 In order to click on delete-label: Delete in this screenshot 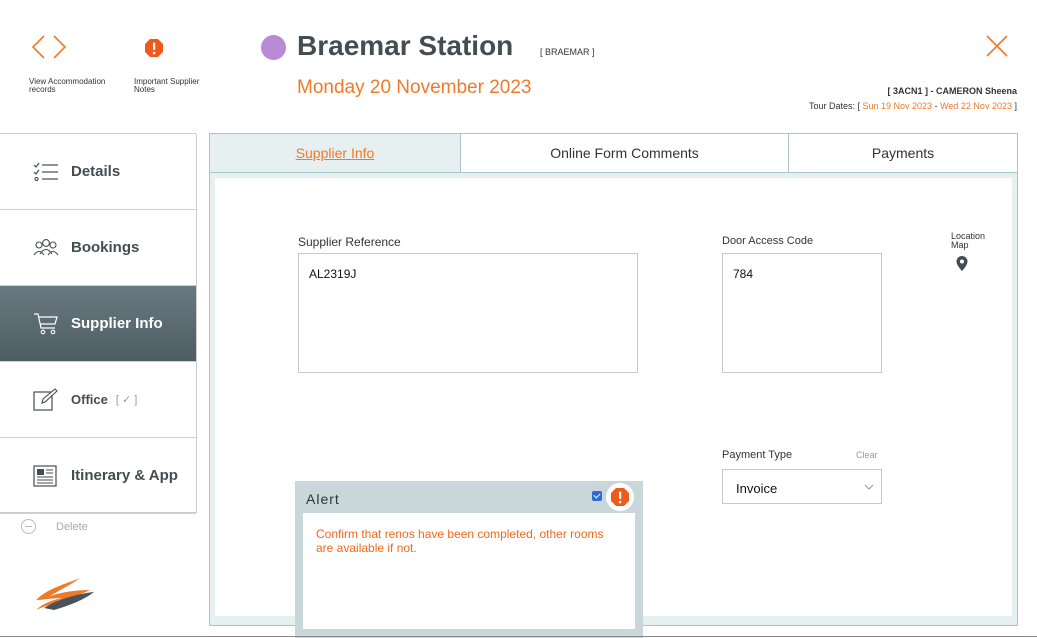, I will do `click(72, 526)`.